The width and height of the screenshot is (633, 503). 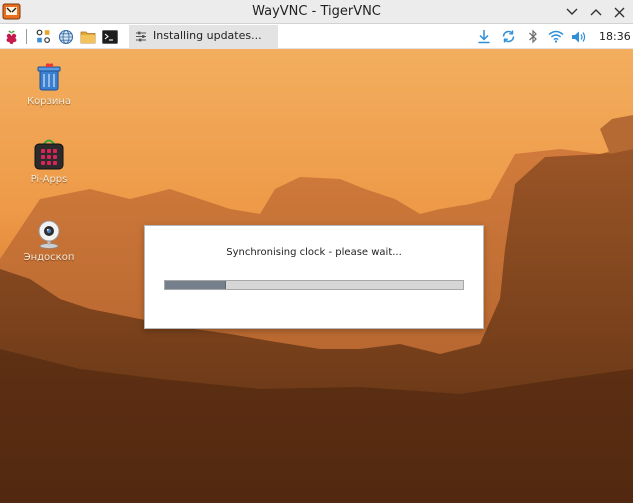 I want to click on globe-icon, so click(x=65, y=36).